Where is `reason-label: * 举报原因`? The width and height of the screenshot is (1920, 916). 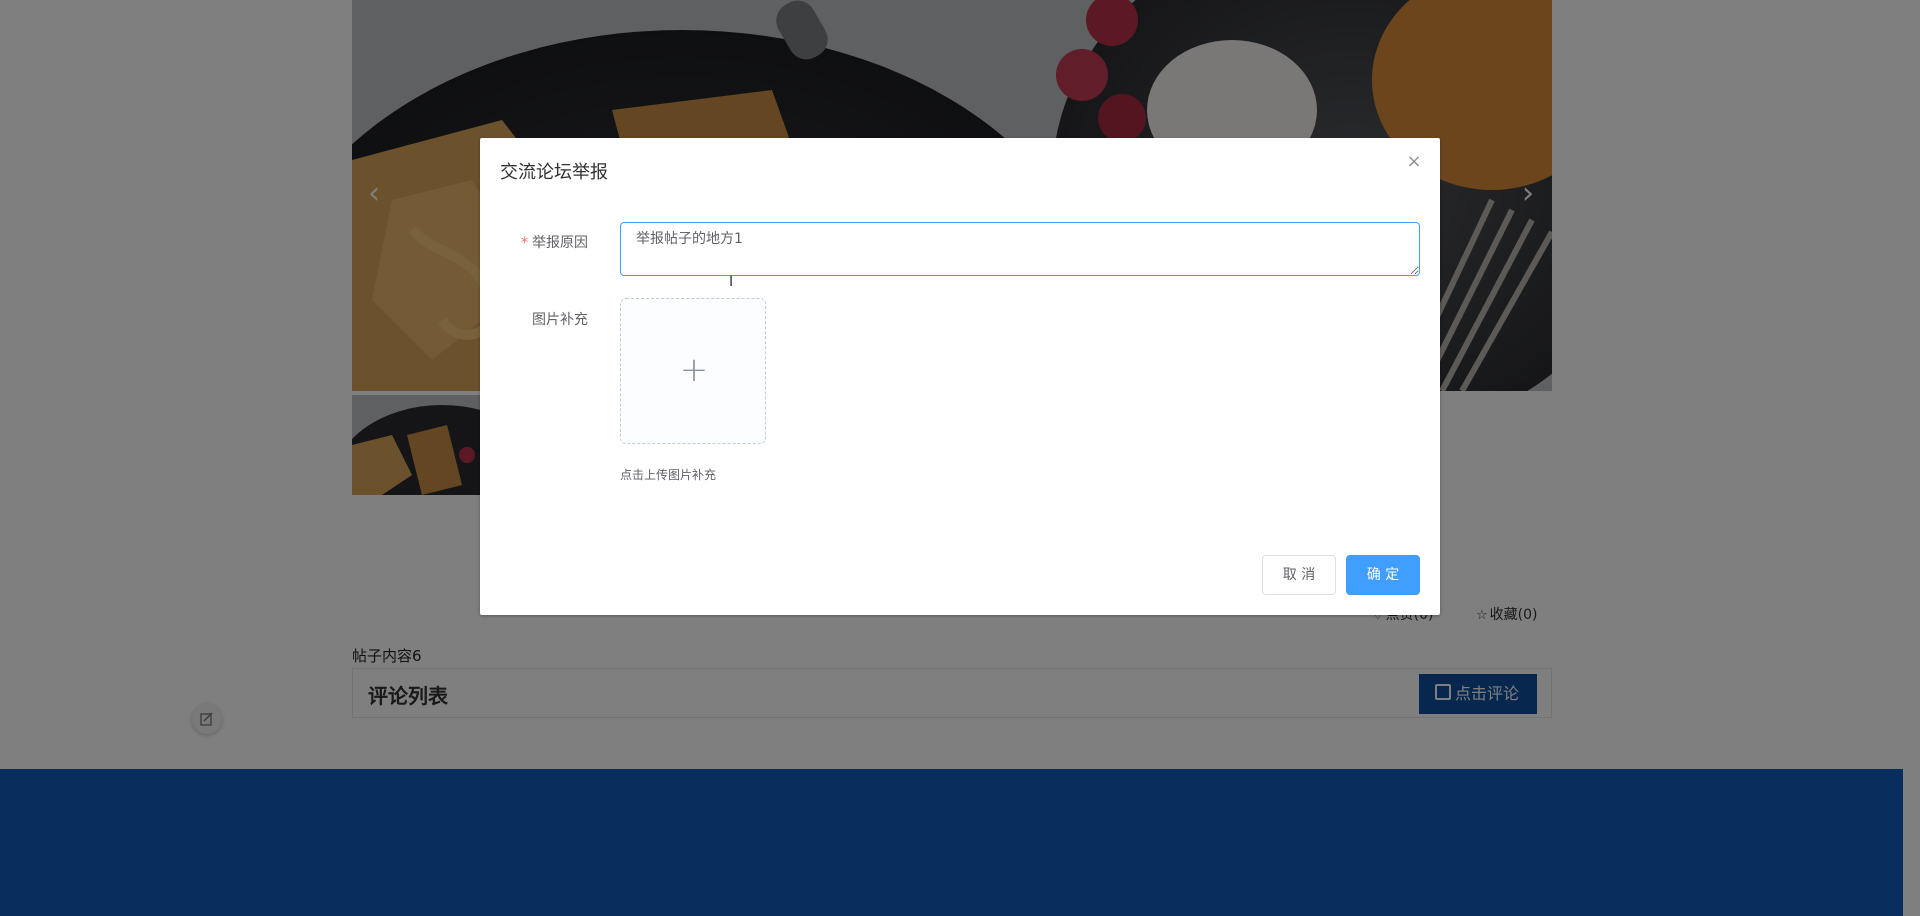
reason-label: * 举报原因 is located at coordinates (534, 242).